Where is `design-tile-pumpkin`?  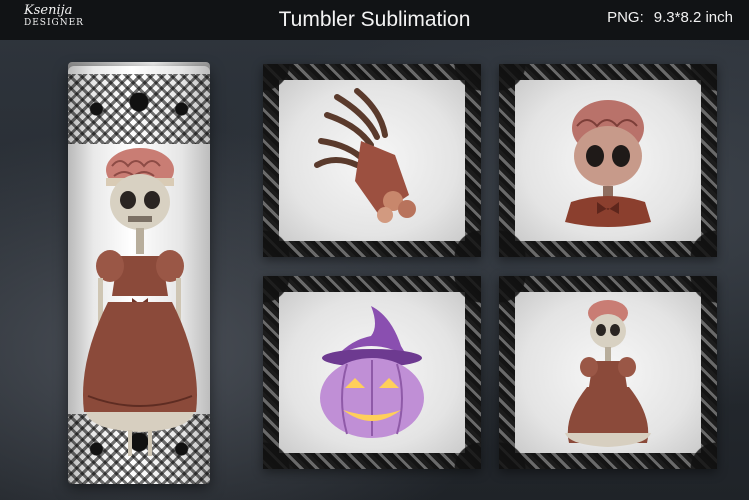
design-tile-pumpkin is located at coordinates (372, 372).